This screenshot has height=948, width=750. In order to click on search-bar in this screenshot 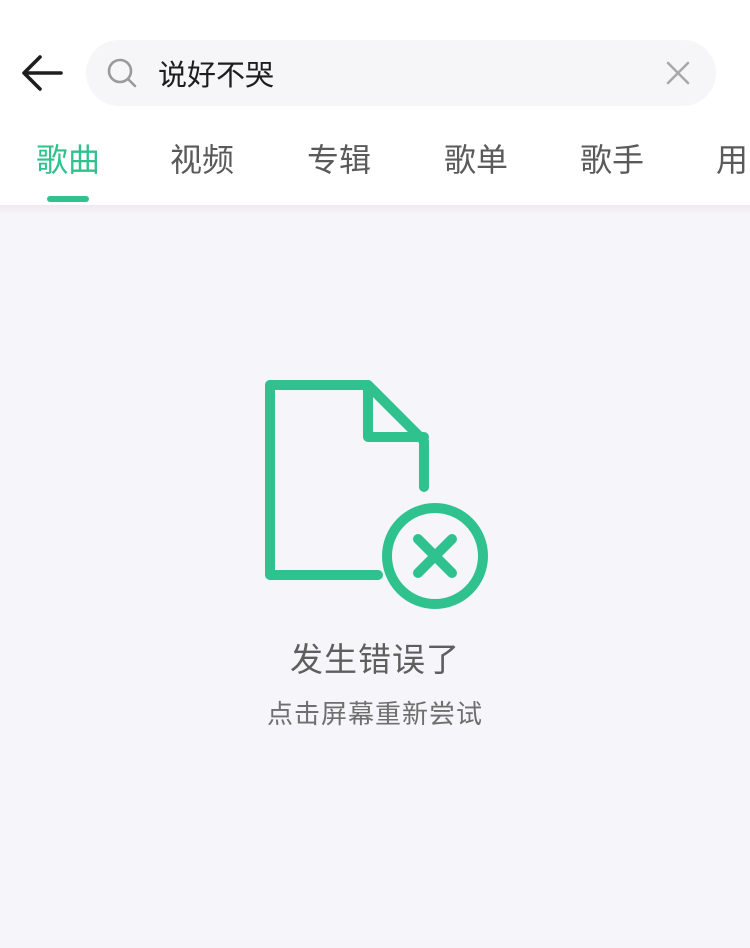, I will do `click(401, 73)`.